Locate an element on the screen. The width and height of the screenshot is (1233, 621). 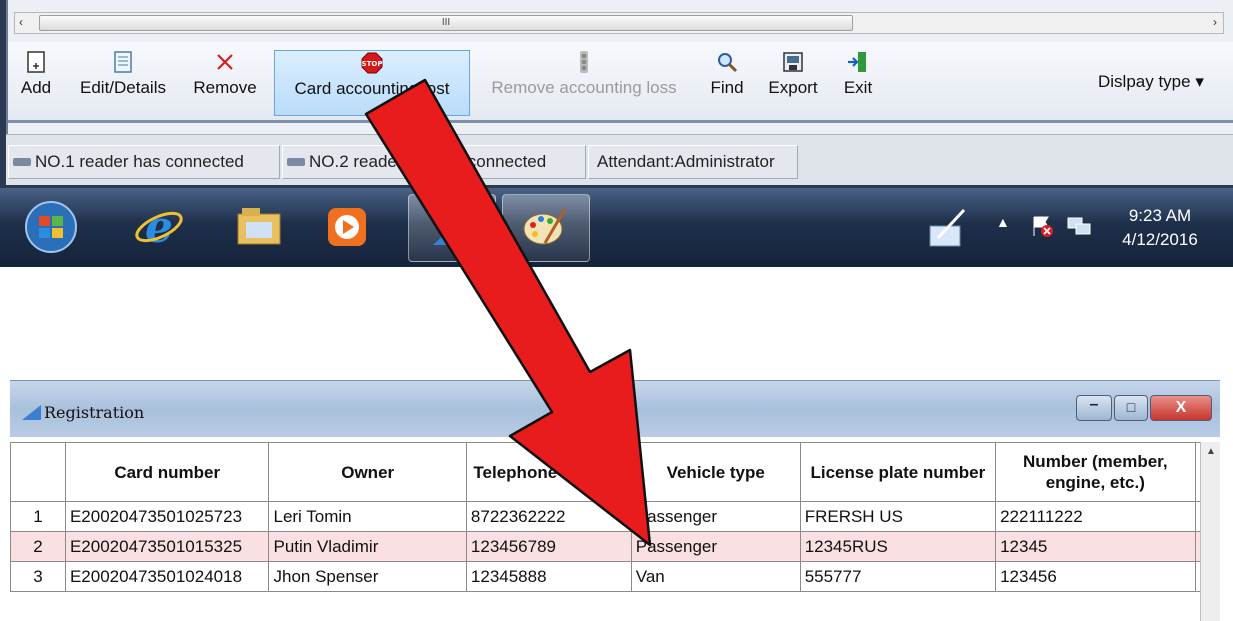
exit-icon is located at coordinates (857, 62).